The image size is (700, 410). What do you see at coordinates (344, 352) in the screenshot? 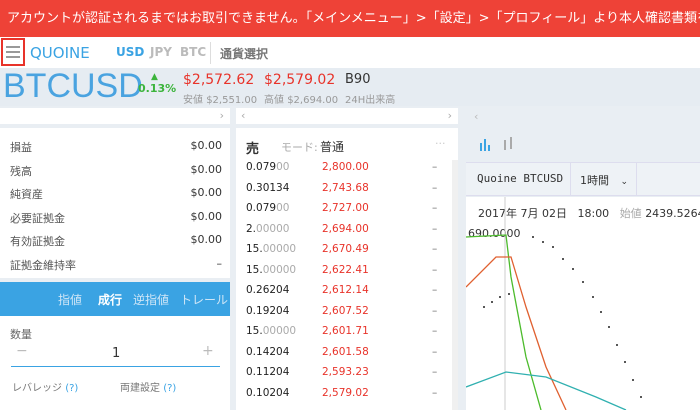
I see `orderbook-row: 0.14204 2,601.58–` at bounding box center [344, 352].